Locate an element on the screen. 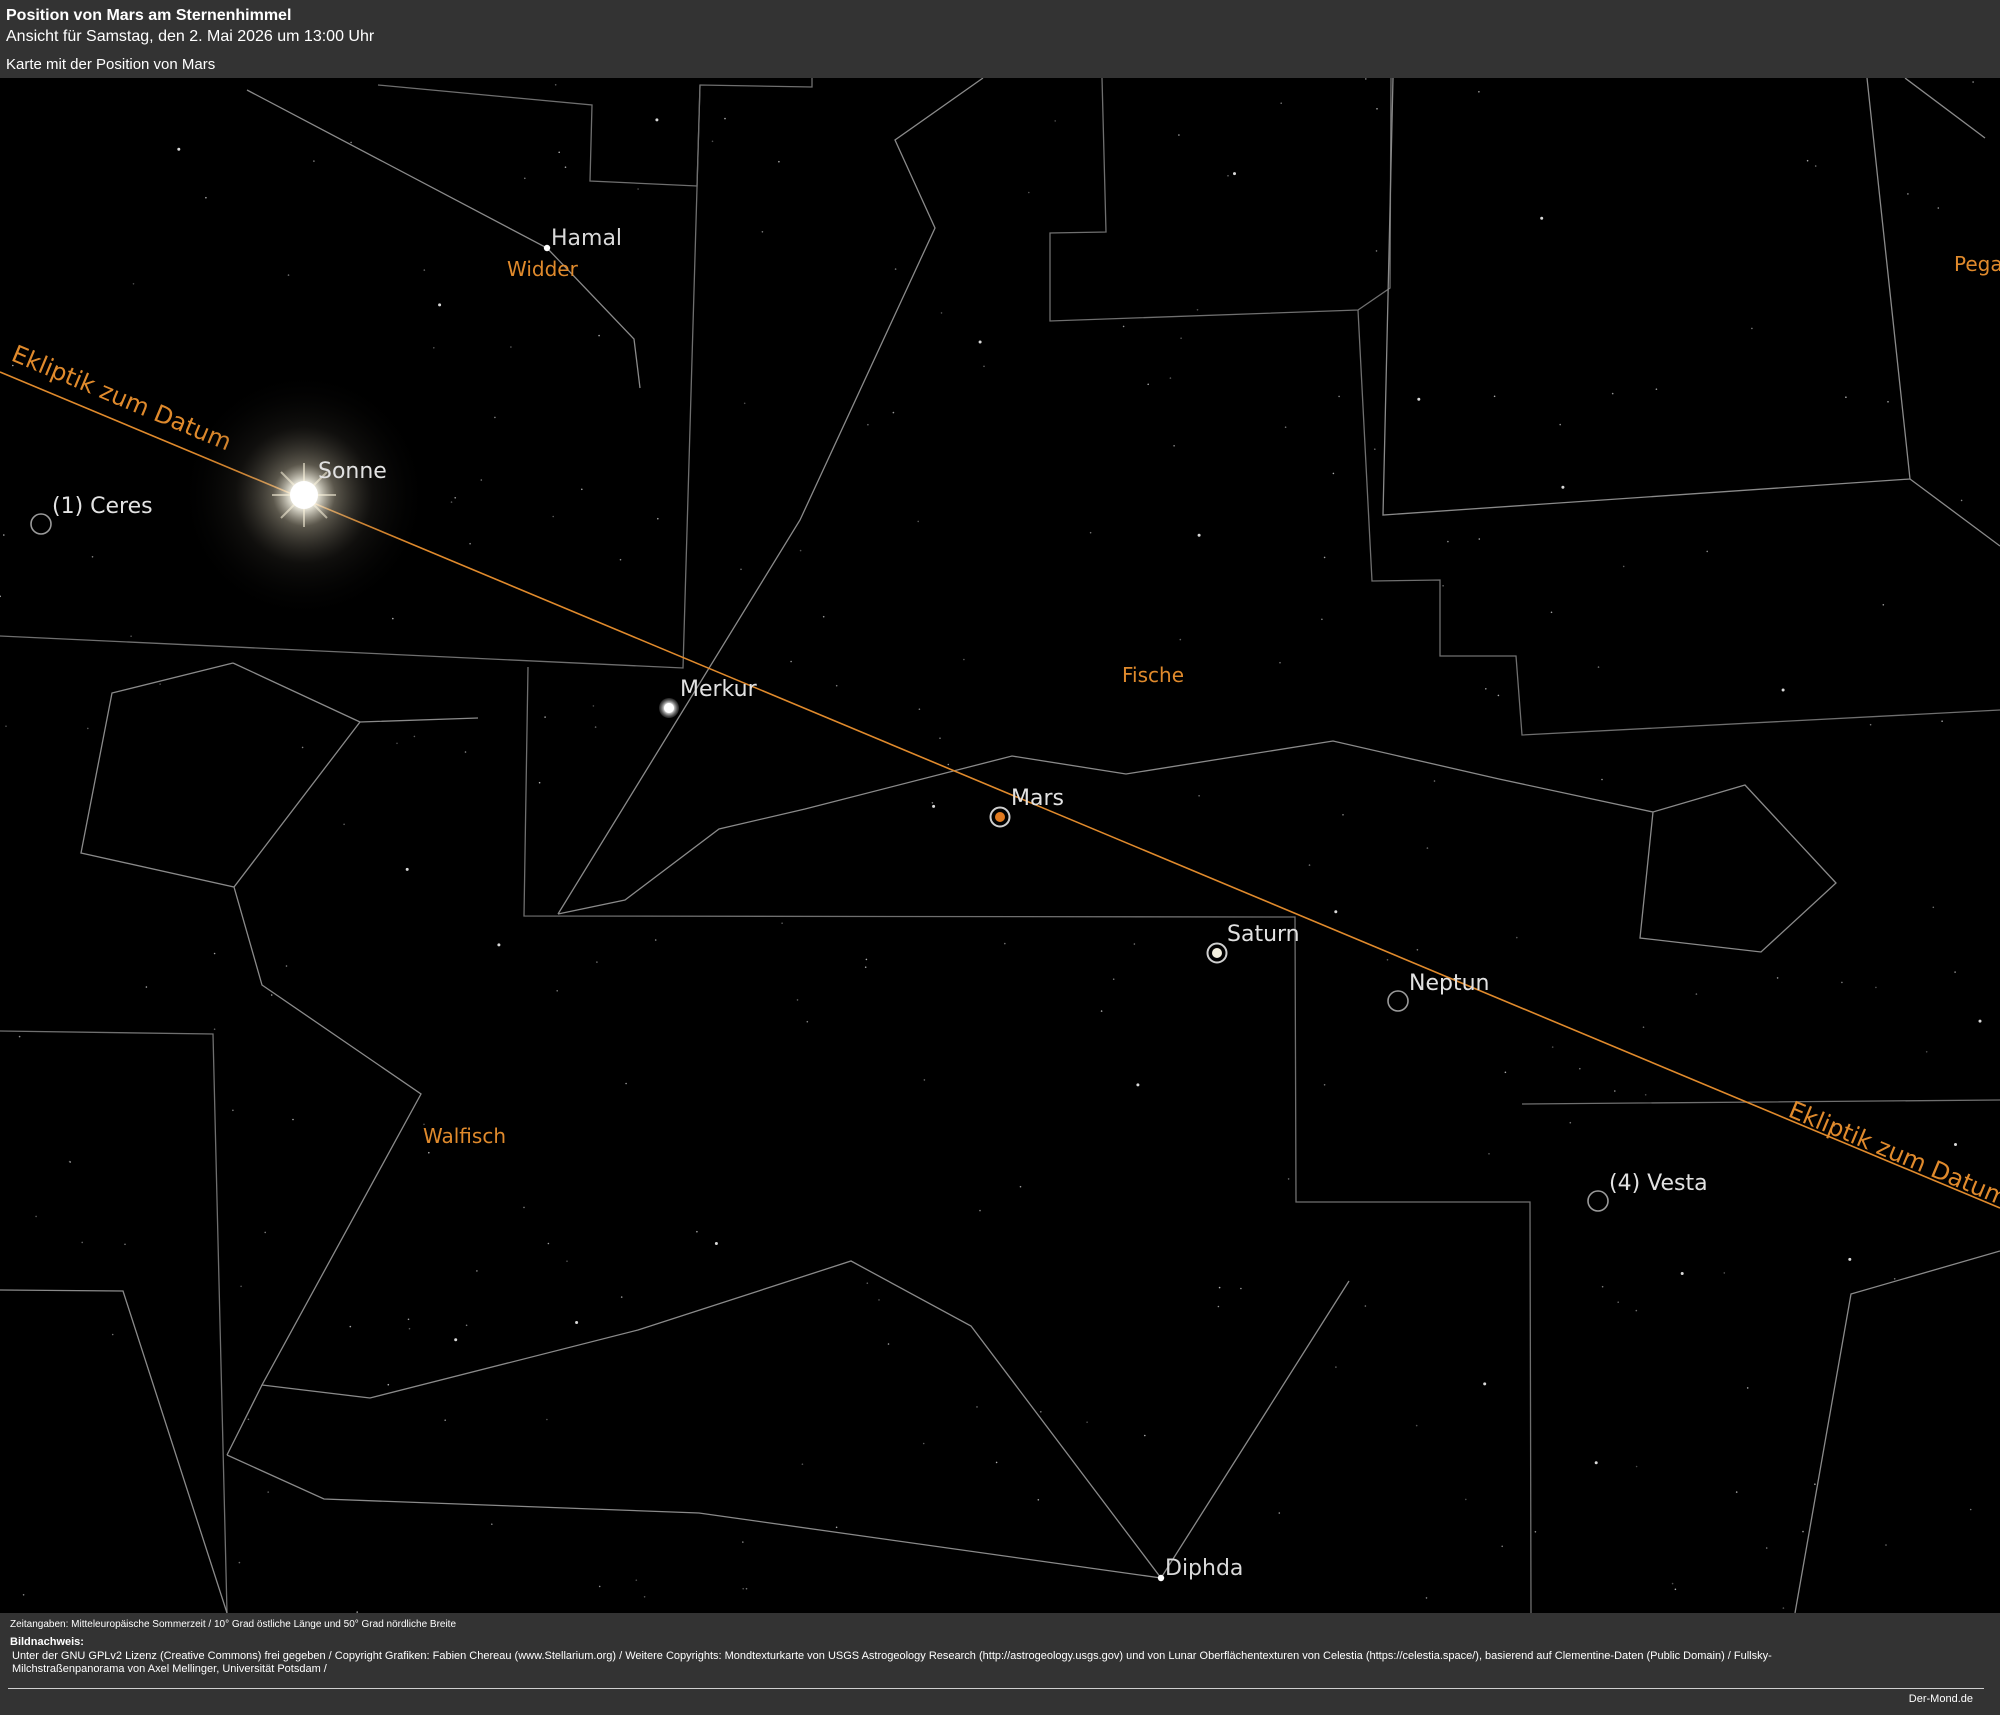  credits-heading: Bildnachweis: is located at coordinates (47, 1642).